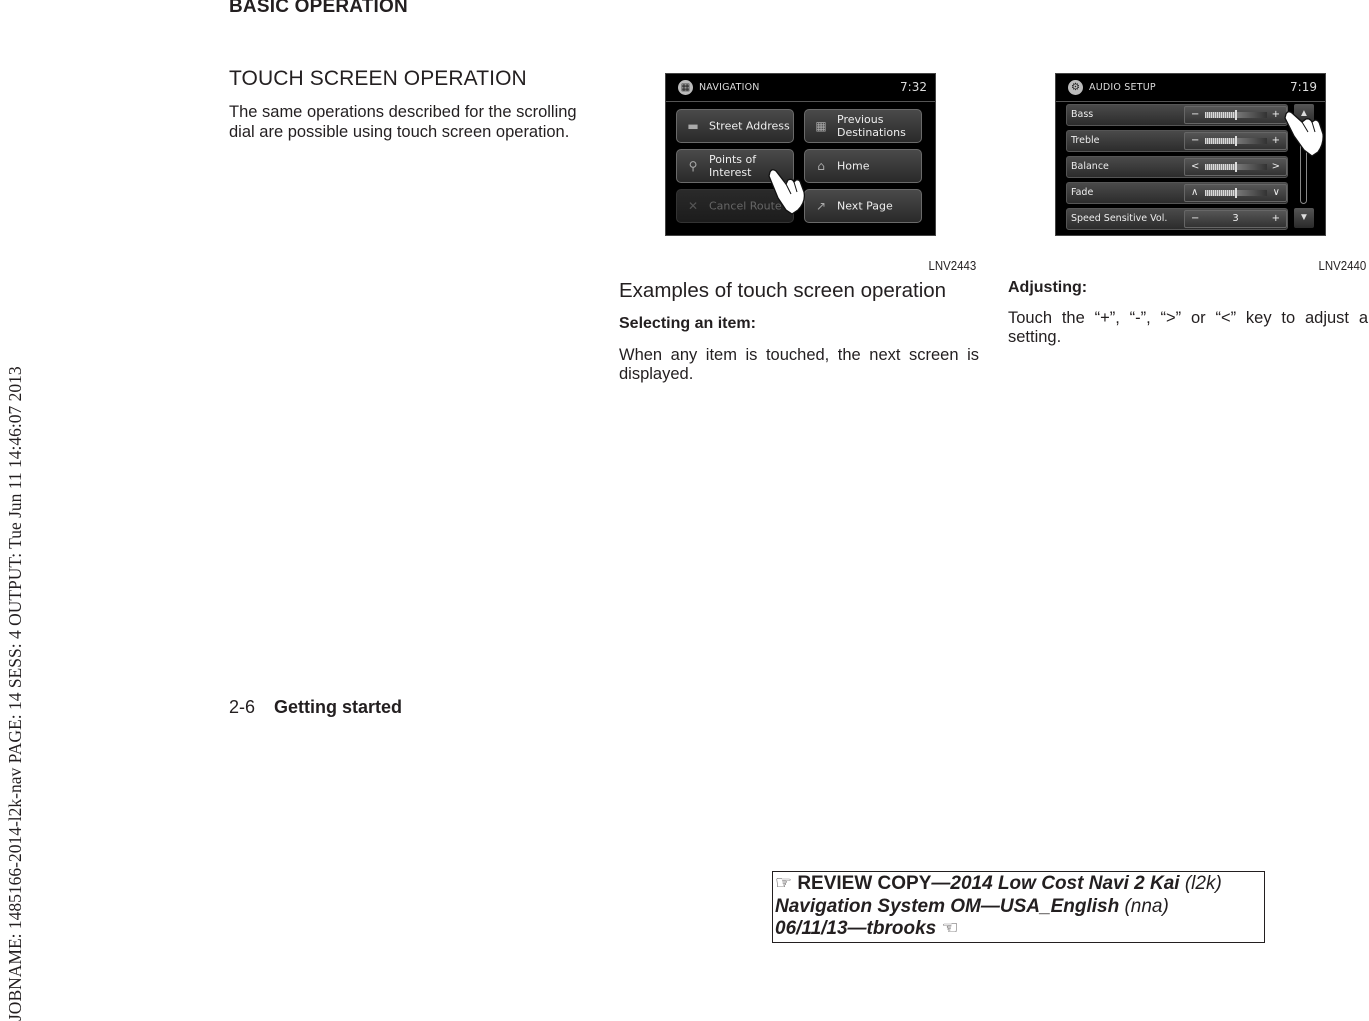 The image size is (1369, 1021). Describe the element at coordinates (821, 206) in the screenshot. I see `next-page-icon: ↗` at that location.